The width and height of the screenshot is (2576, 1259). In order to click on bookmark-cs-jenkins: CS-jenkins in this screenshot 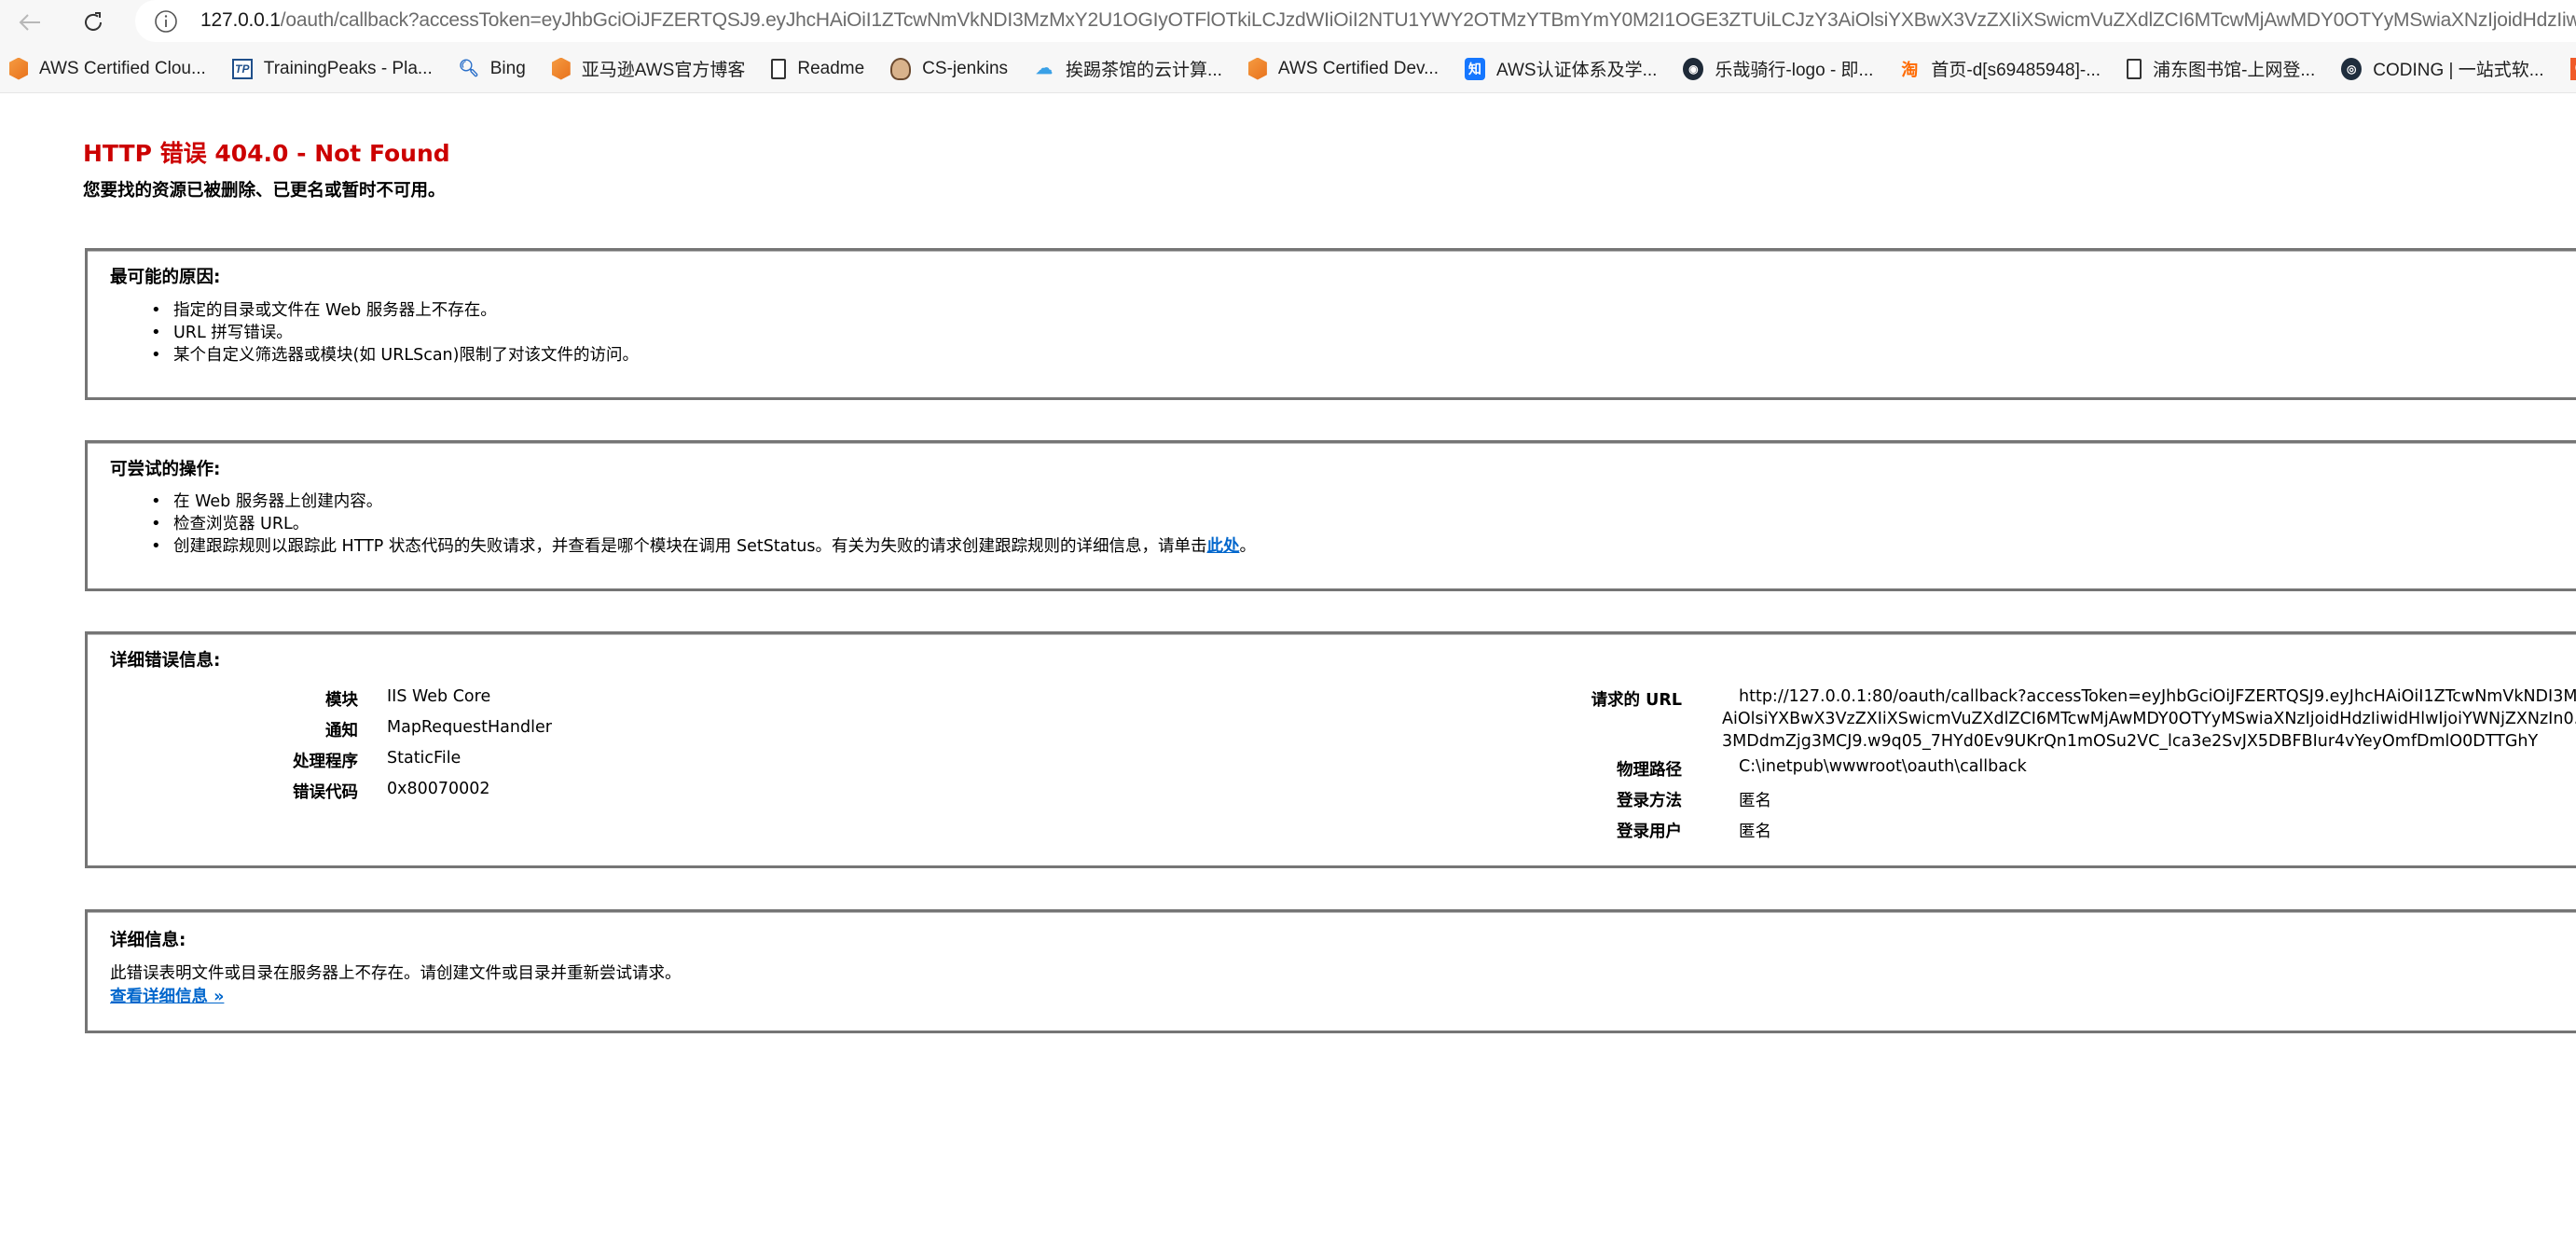, I will do `click(949, 68)`.